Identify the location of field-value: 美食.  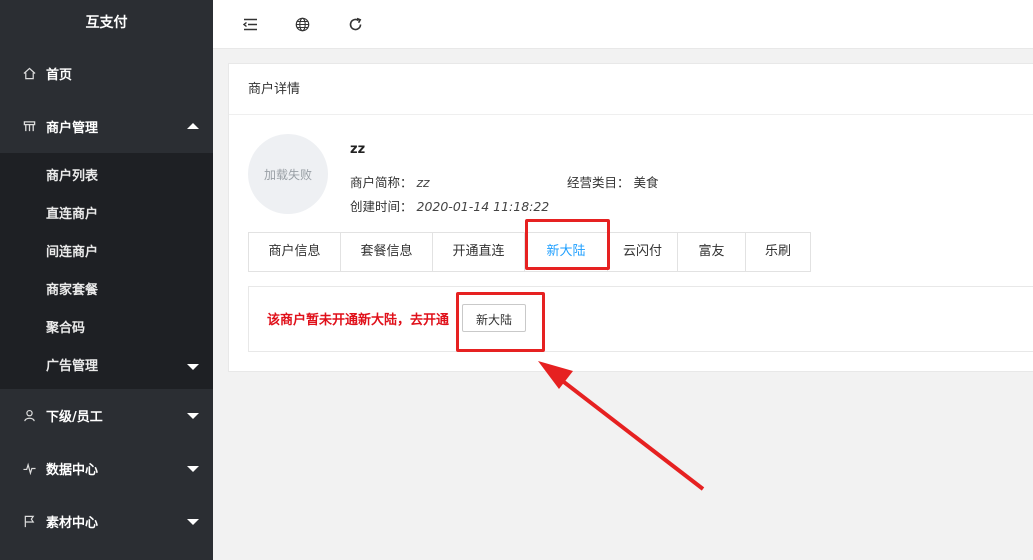
(646, 182).